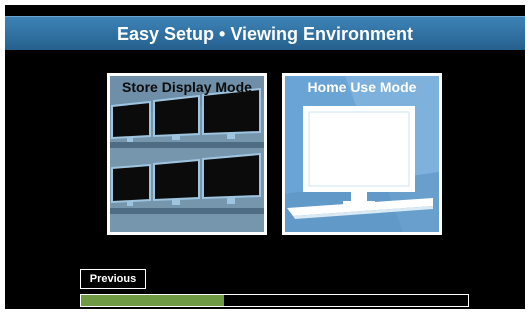 The width and height of the screenshot is (530, 314). What do you see at coordinates (113, 279) in the screenshot?
I see `previous-button: Previous` at bounding box center [113, 279].